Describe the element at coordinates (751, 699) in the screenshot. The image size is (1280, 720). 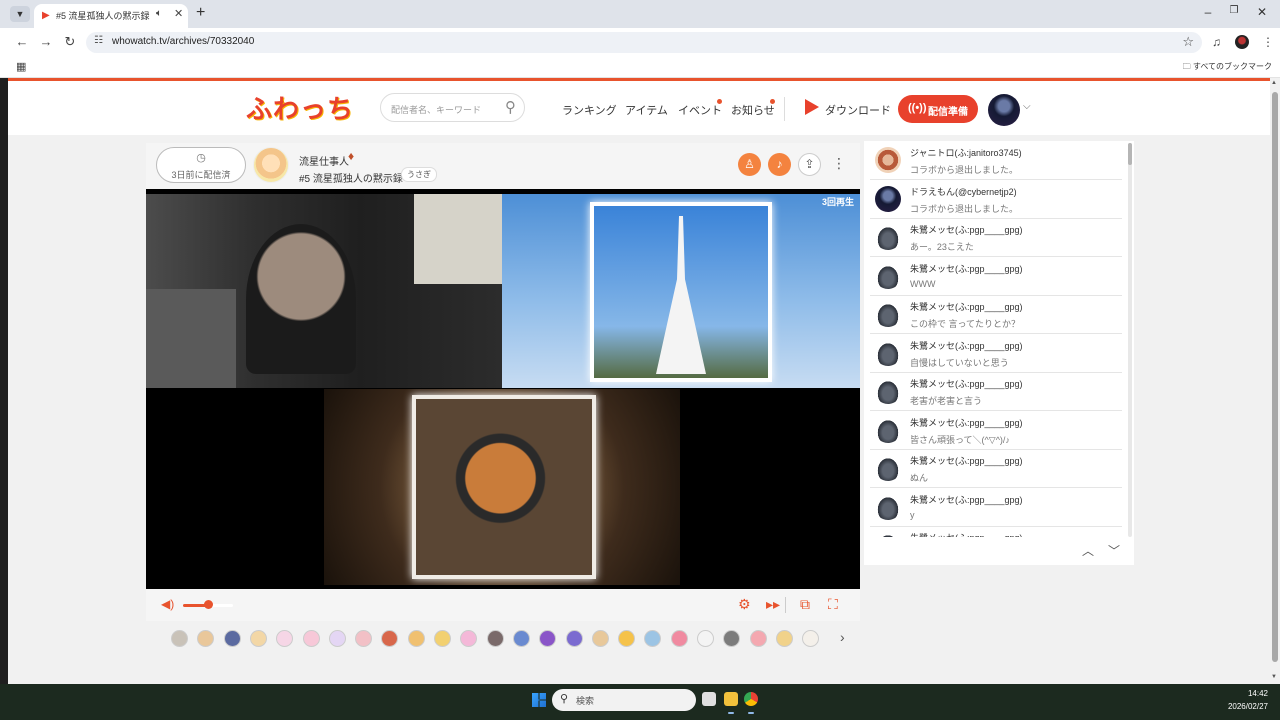
I see `chrome-icon` at that location.